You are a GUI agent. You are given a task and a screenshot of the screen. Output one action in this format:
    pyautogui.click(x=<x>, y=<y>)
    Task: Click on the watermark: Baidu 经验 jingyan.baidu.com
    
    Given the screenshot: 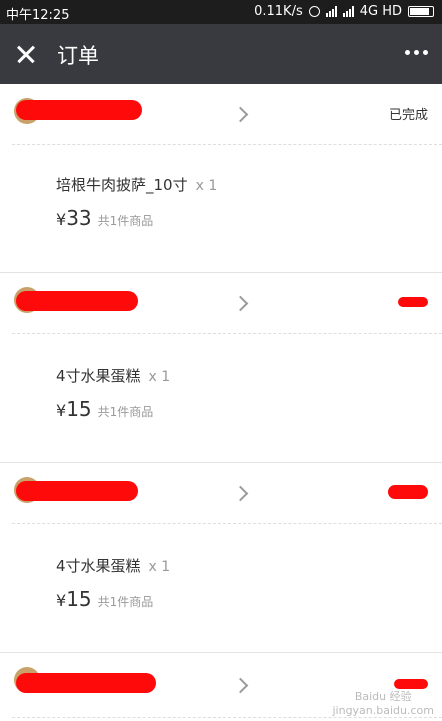 What is the action you would take?
    pyautogui.click(x=383, y=702)
    